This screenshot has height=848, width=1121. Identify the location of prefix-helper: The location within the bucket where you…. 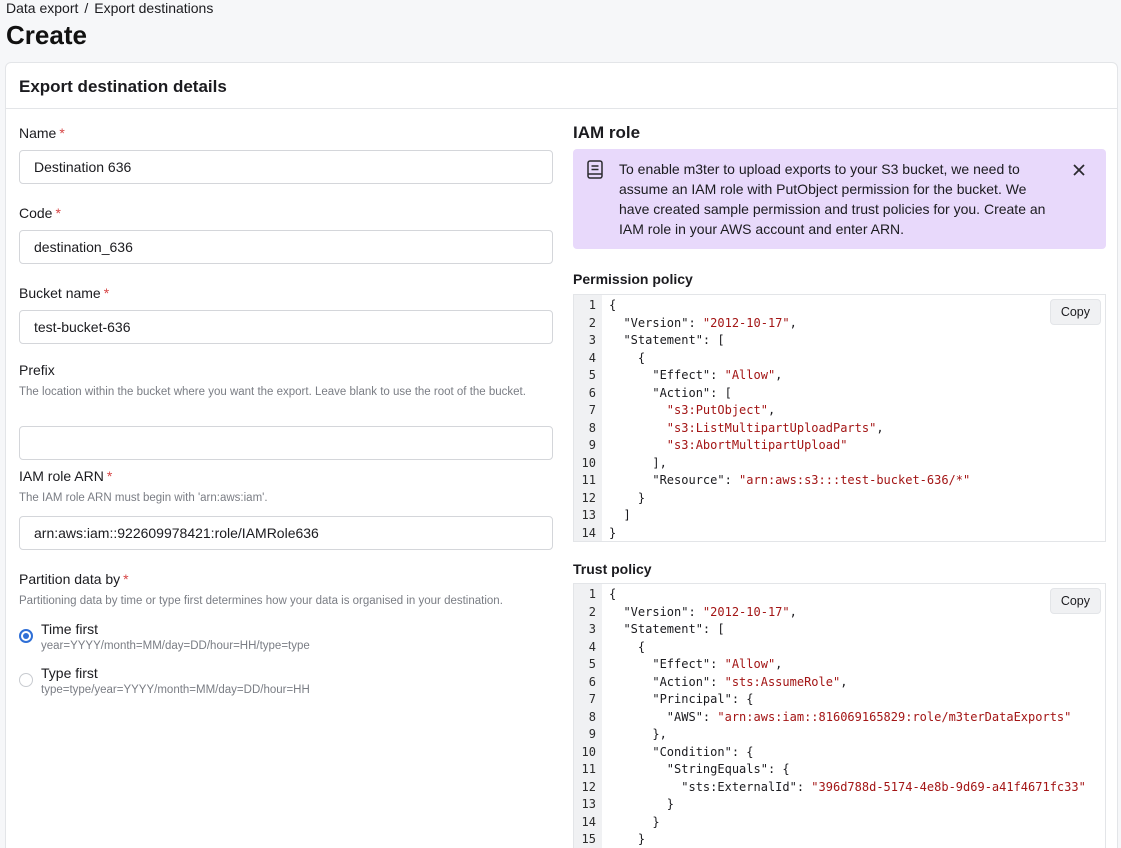
(272, 392).